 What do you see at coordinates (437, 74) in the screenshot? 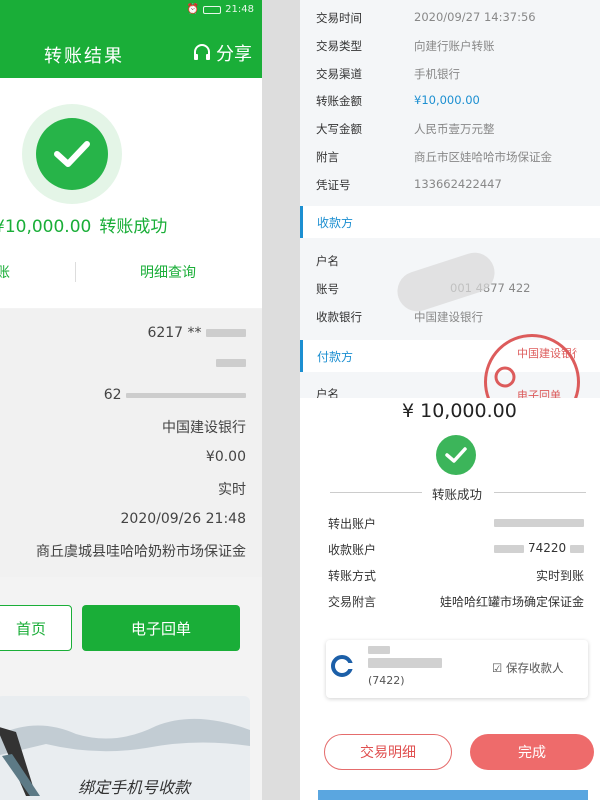
I see `row-value: 手机银行` at bounding box center [437, 74].